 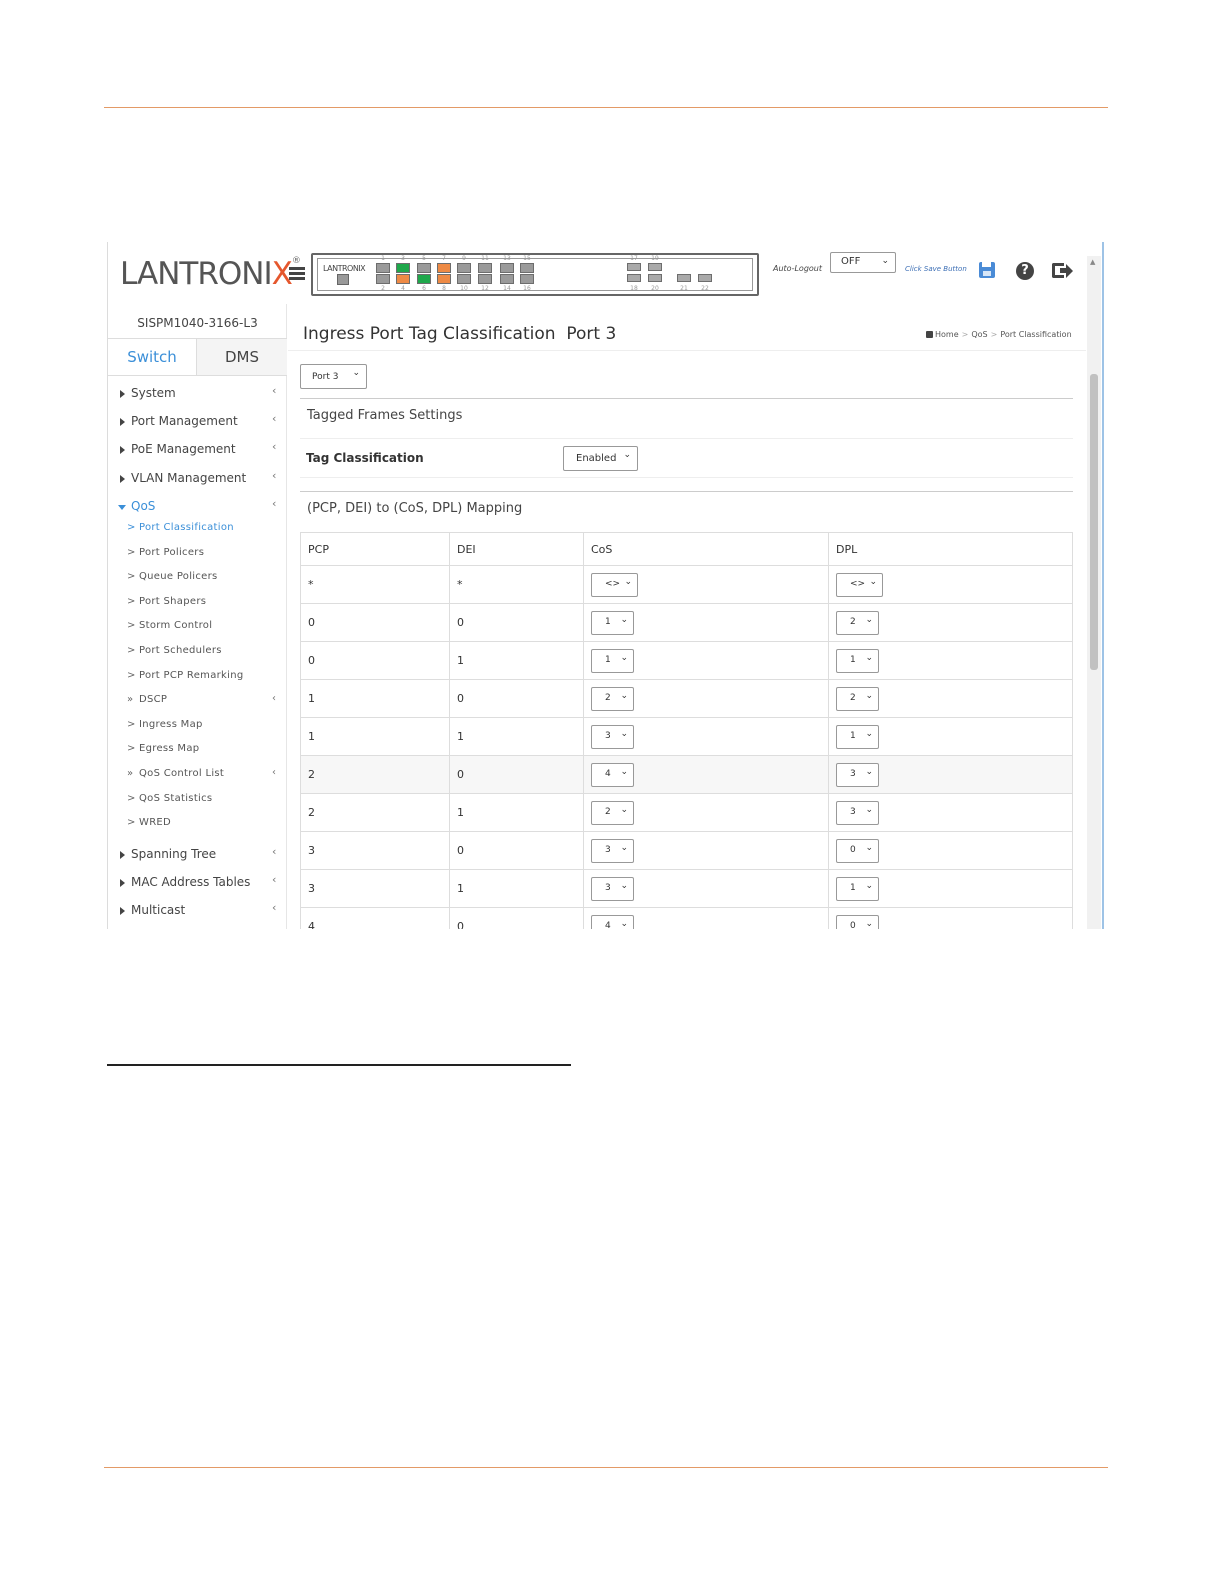 What do you see at coordinates (950, 698) in the screenshot?
I see `dpl-cell: 2 ⌄` at bounding box center [950, 698].